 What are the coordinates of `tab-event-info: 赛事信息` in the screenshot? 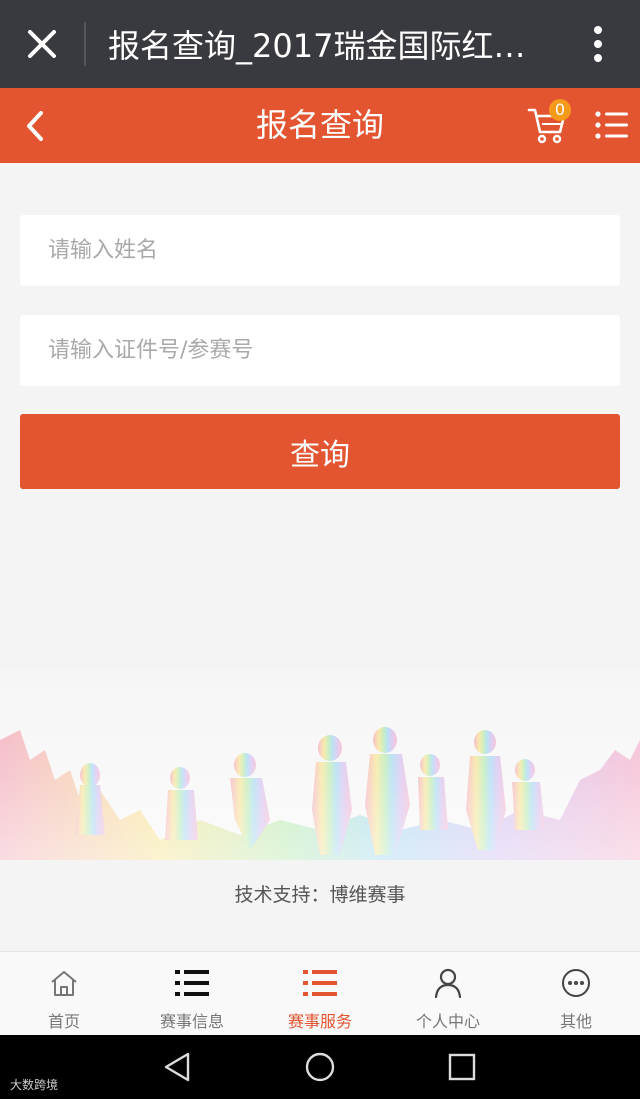 It's located at (192, 994).